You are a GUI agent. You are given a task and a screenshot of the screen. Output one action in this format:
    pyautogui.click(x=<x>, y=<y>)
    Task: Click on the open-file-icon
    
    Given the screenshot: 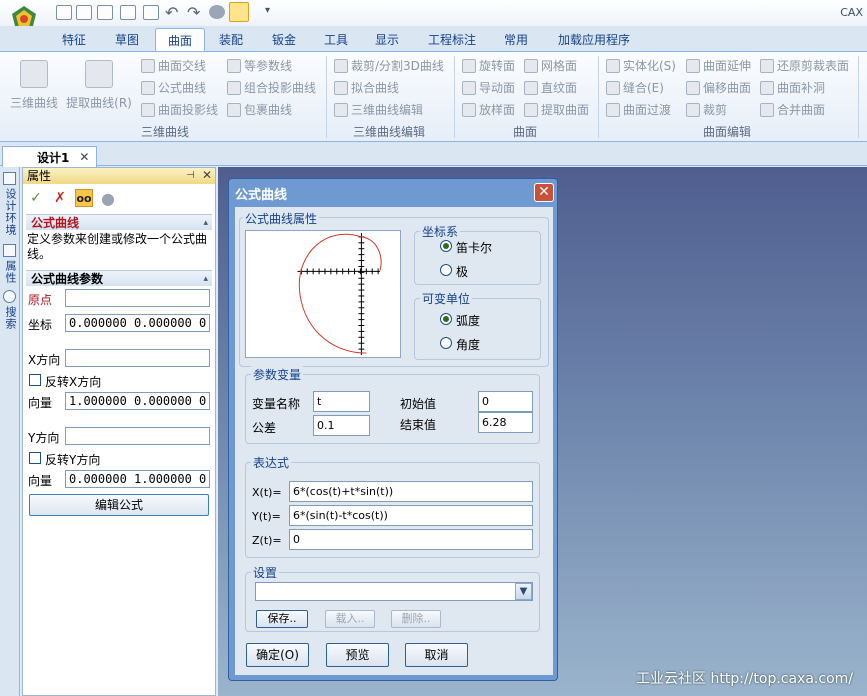 What is the action you would take?
    pyautogui.click(x=84, y=12)
    